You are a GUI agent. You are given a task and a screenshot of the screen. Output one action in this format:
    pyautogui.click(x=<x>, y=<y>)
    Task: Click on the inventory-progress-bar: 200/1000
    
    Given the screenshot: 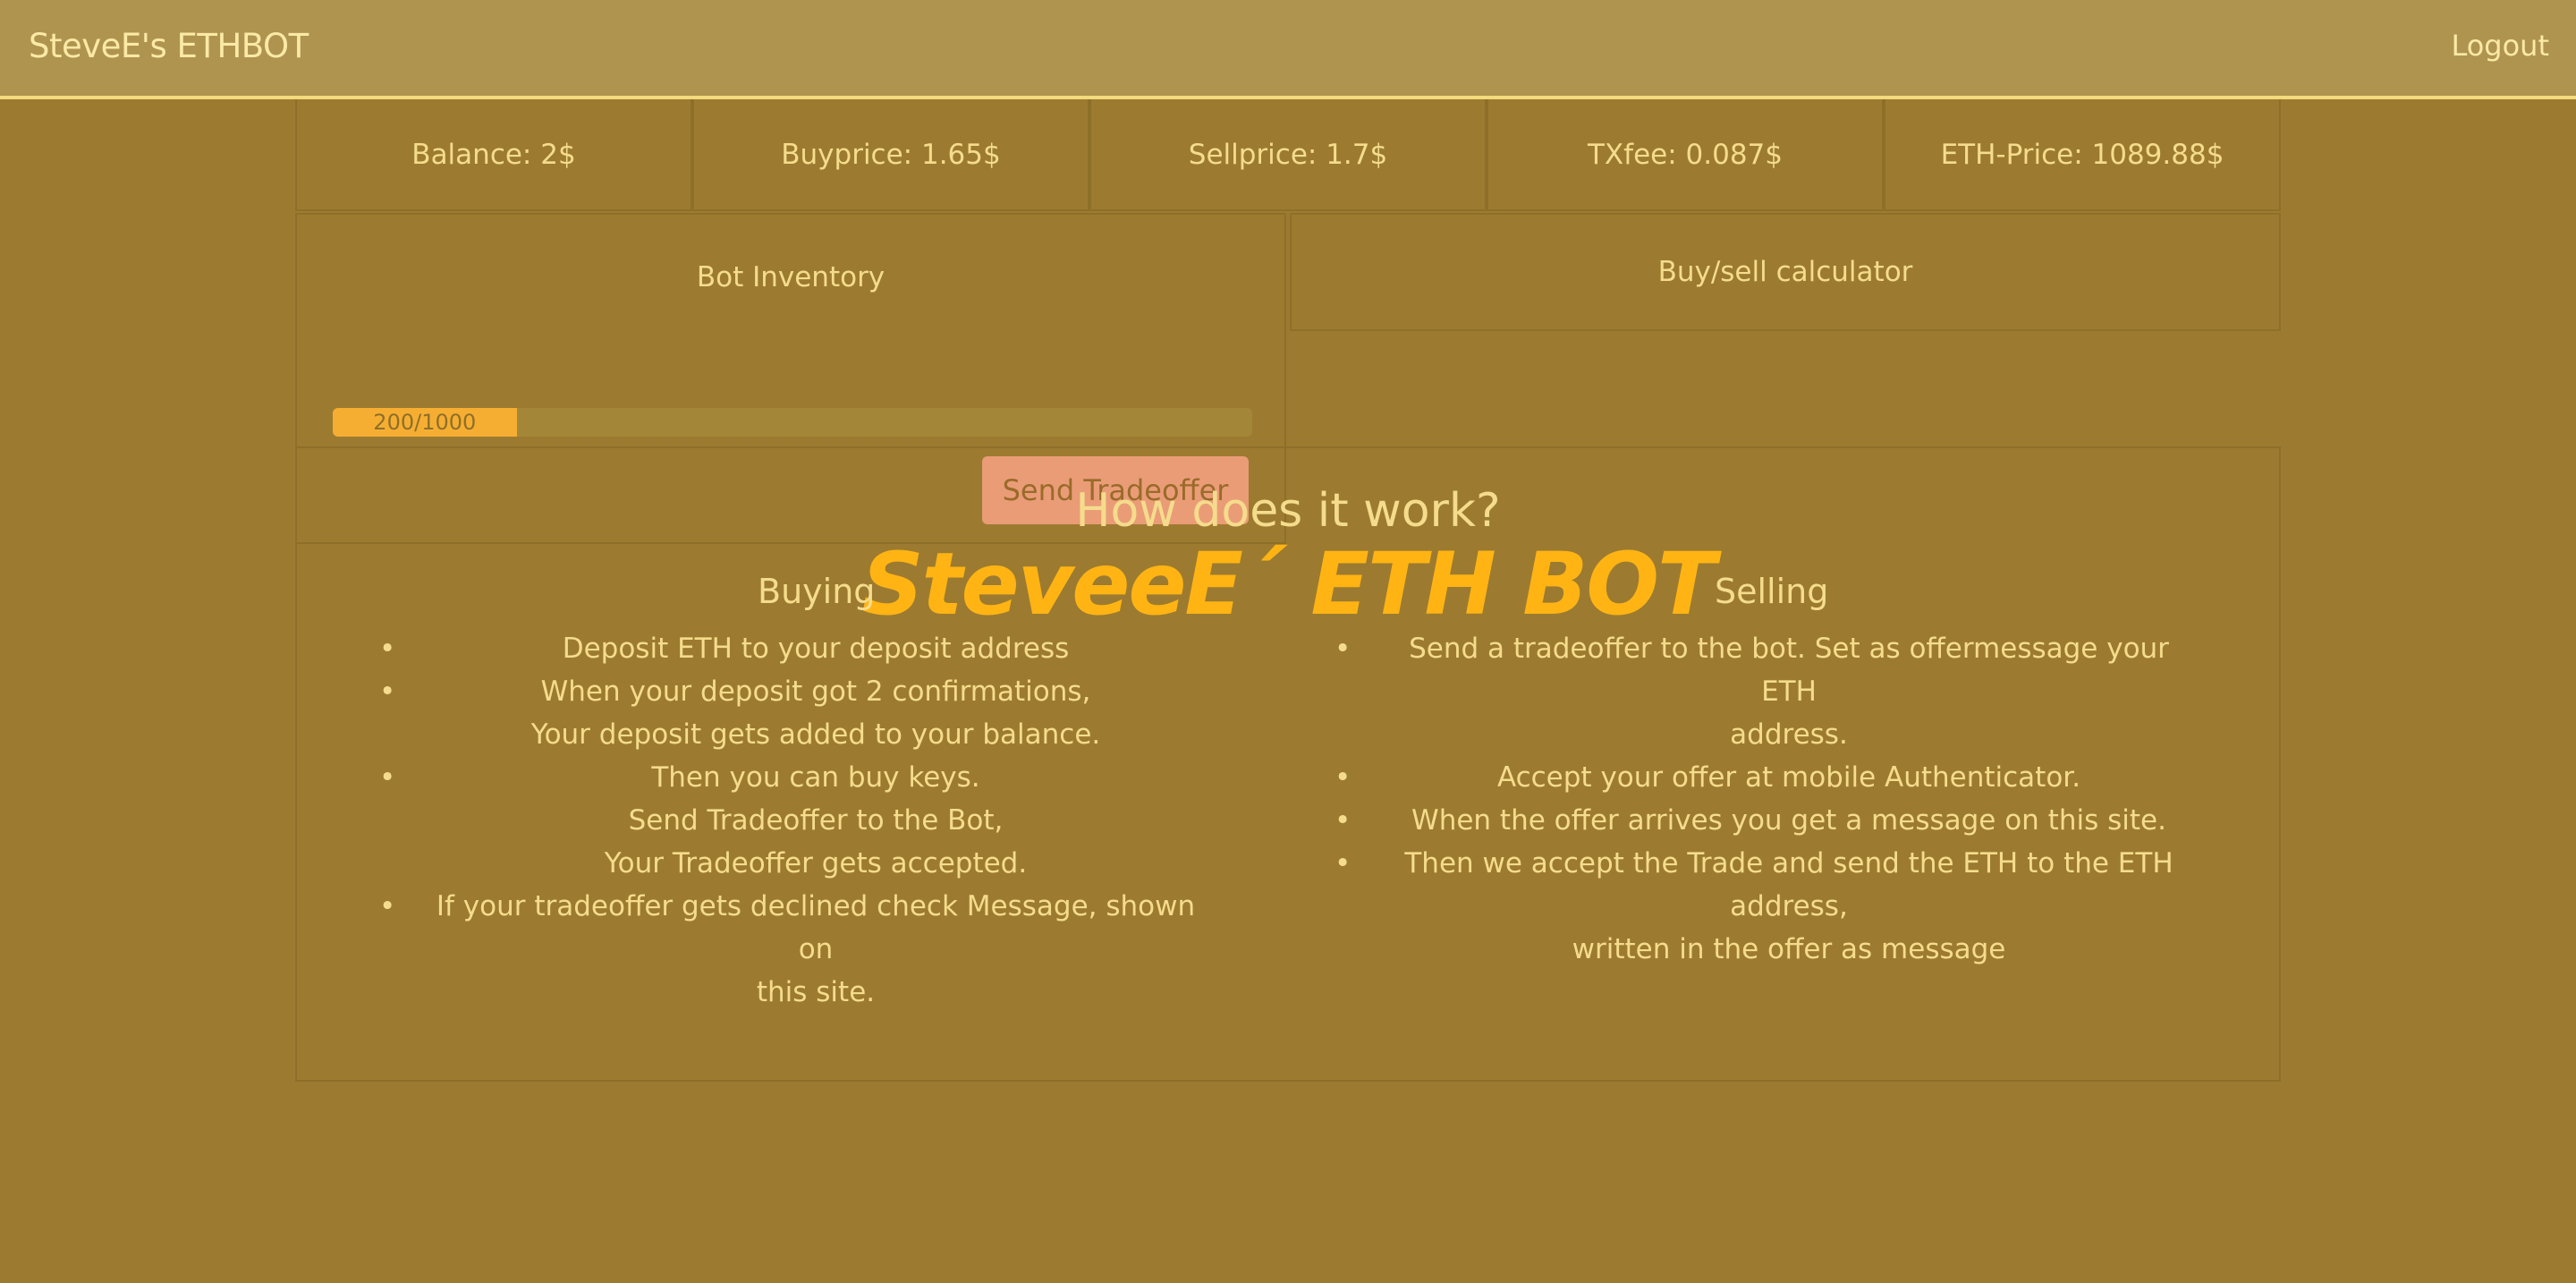 What is the action you would take?
    pyautogui.click(x=792, y=422)
    